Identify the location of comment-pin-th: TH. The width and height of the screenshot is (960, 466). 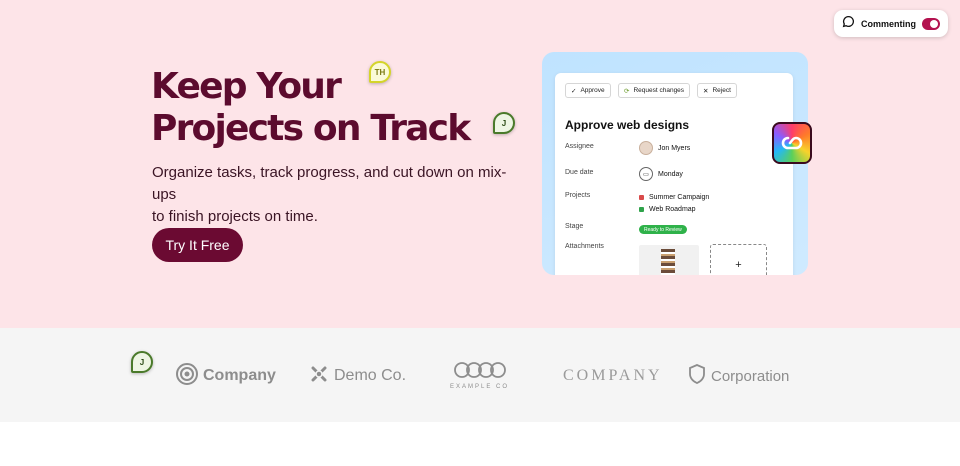
(380, 72).